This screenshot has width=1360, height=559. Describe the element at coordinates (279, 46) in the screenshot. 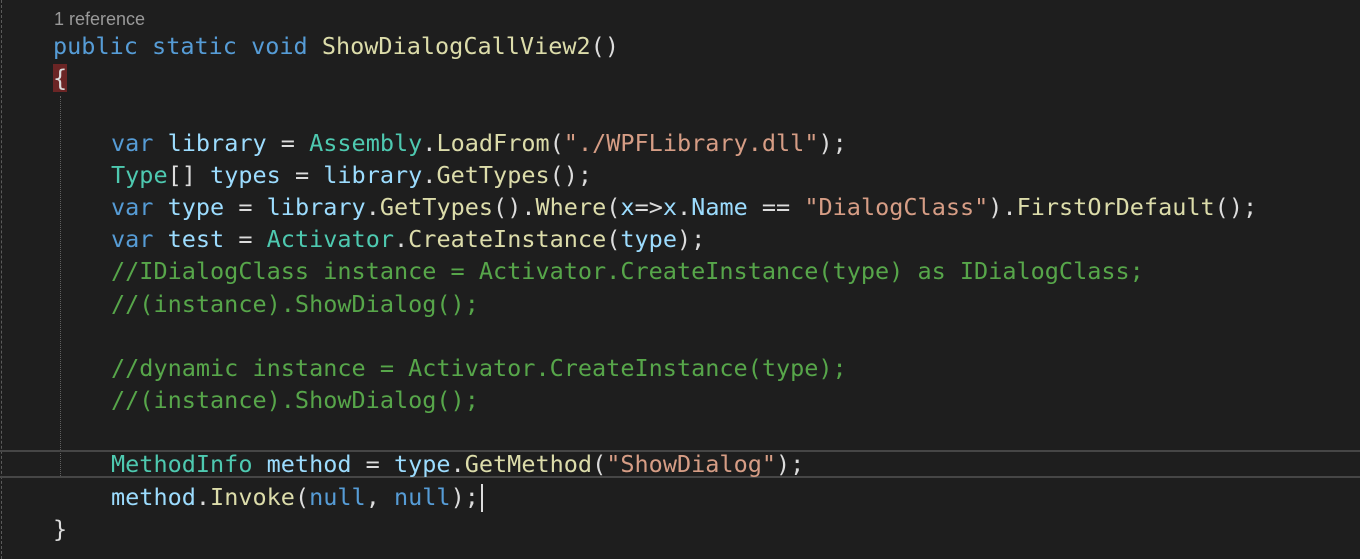

I see `keyword: void` at that location.